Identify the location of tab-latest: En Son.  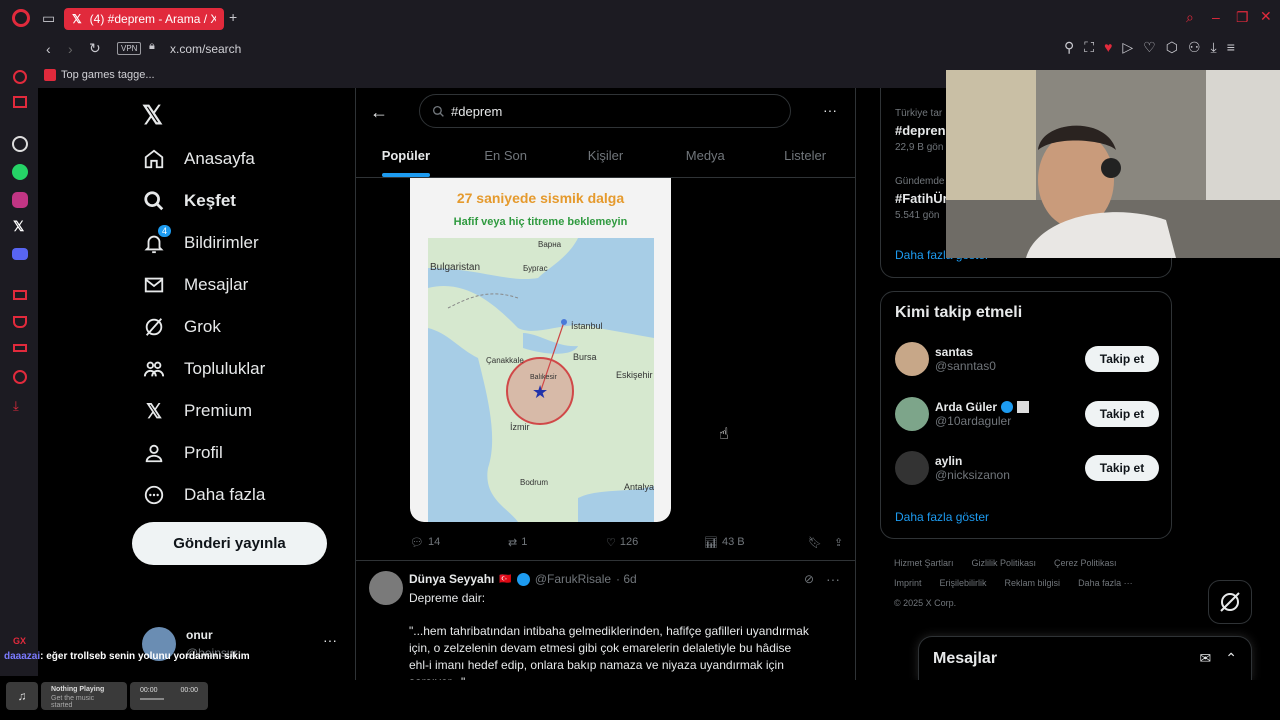
(506, 156).